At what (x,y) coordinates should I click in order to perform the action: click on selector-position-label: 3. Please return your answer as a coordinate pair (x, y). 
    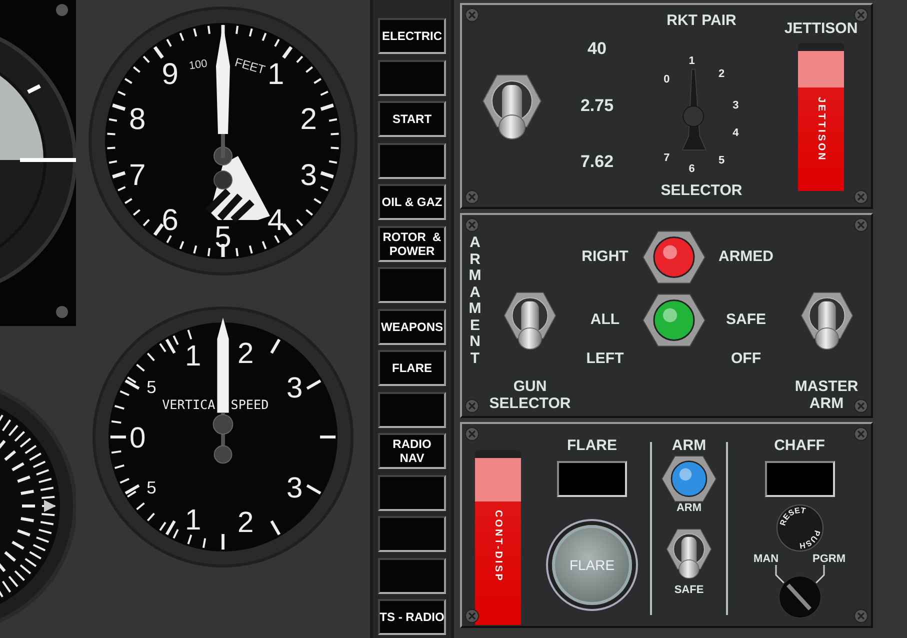
    Looking at the image, I should click on (735, 104).